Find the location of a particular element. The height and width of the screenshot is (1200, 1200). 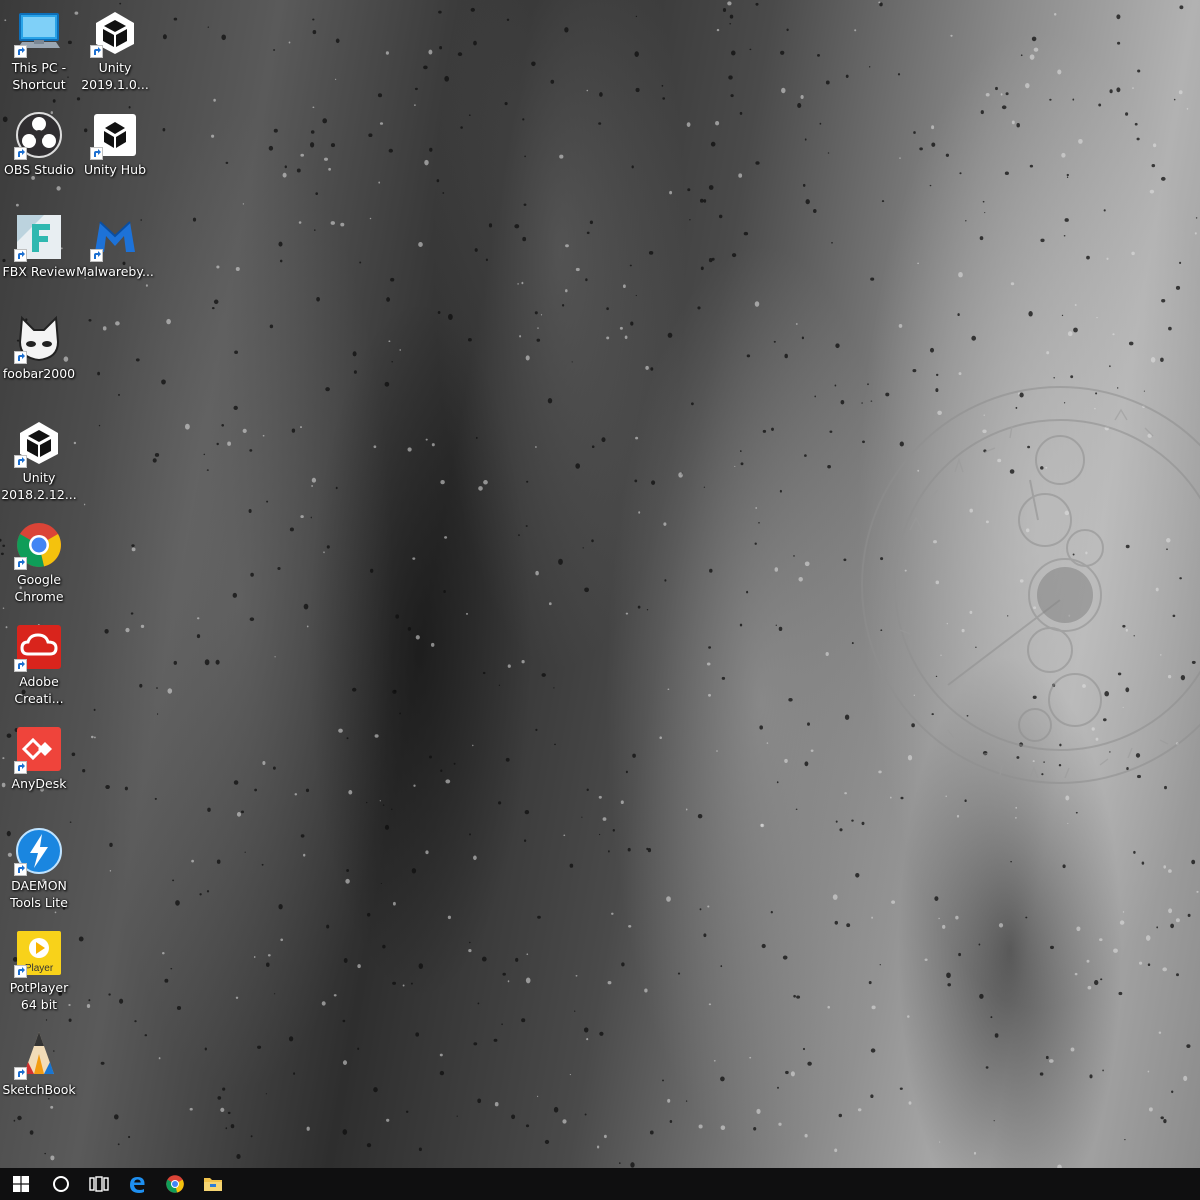

start-button is located at coordinates (21, 1184).